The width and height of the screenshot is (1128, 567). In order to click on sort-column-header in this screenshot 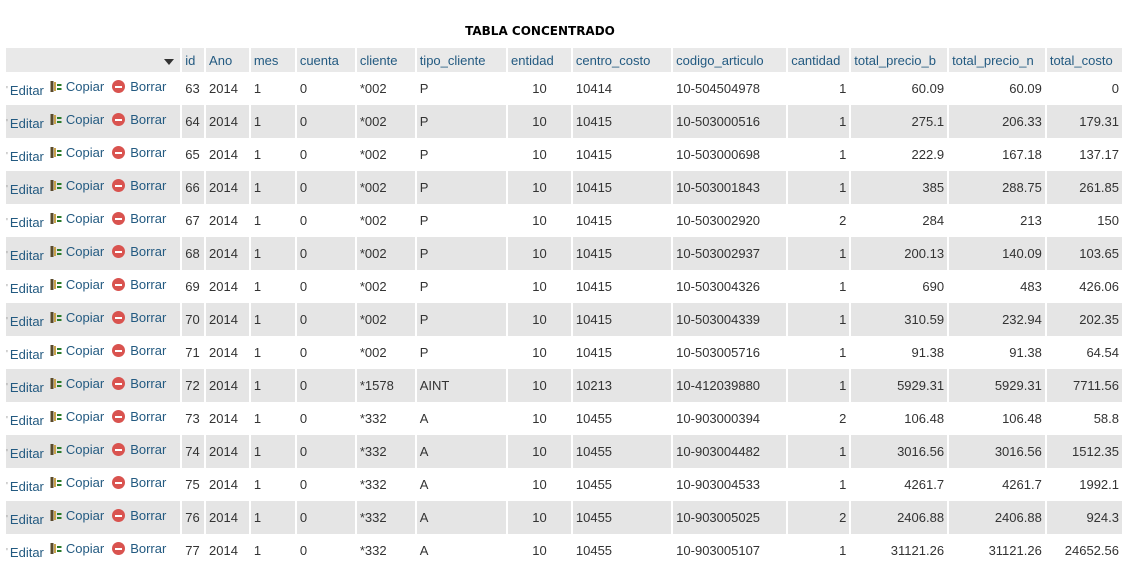, I will do `click(93, 60)`.